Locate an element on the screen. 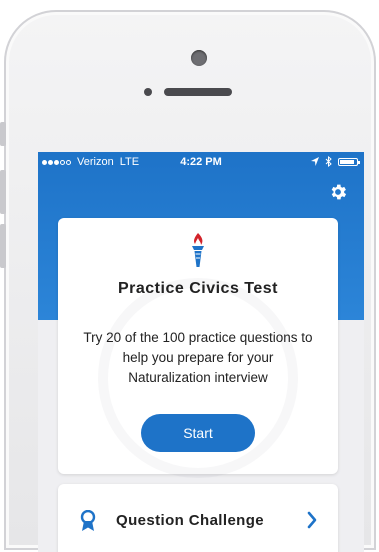  status-bar: Verizon LTE 4:22 PM is located at coordinates (201, 162).